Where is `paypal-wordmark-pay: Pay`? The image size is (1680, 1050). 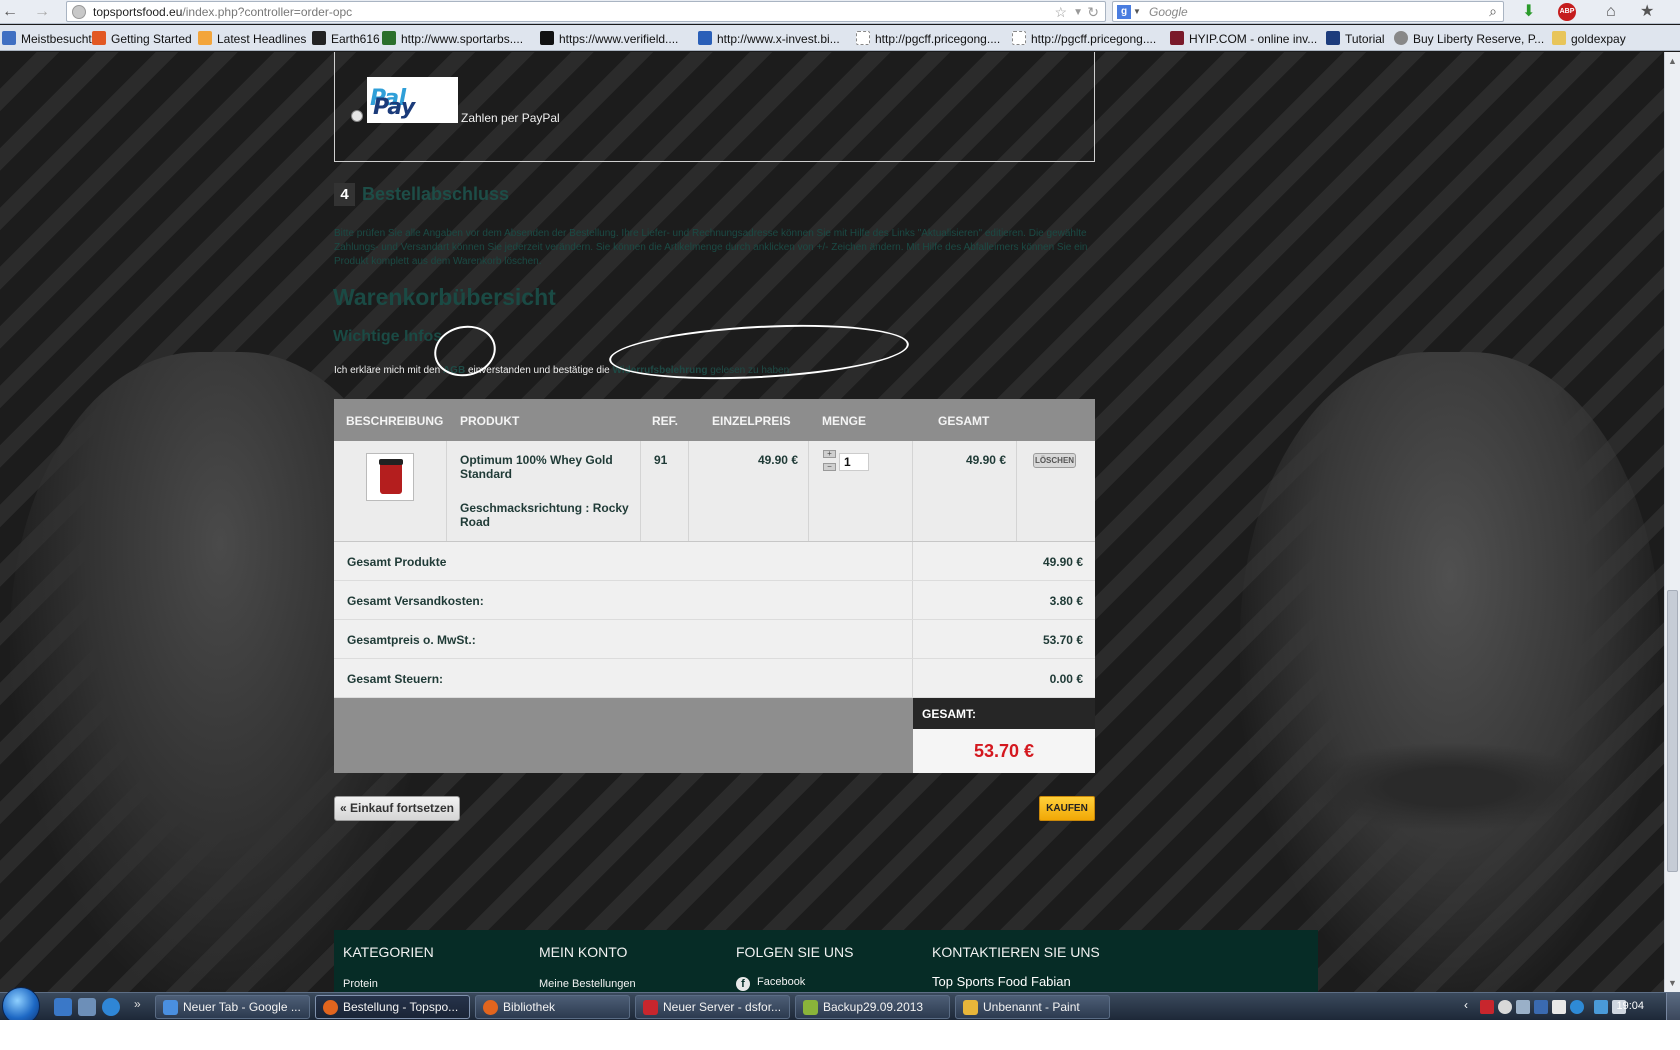 paypal-wordmark-pay: Pay is located at coordinates (394, 107).